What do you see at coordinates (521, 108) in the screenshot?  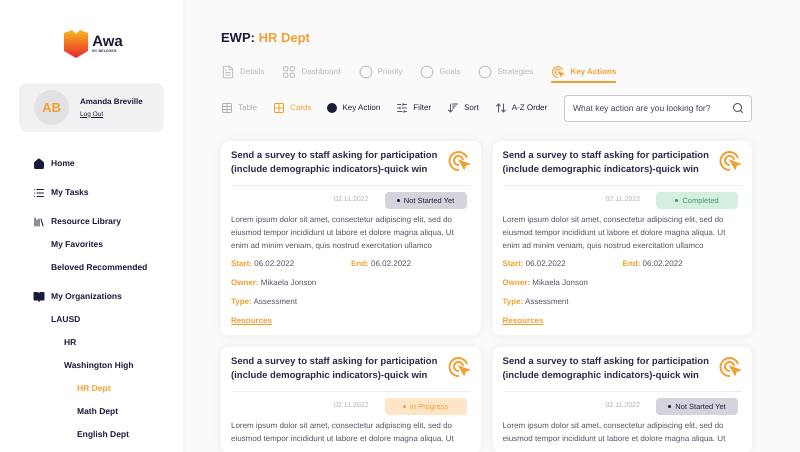 I see `toolbar-button: A-Z Order` at bounding box center [521, 108].